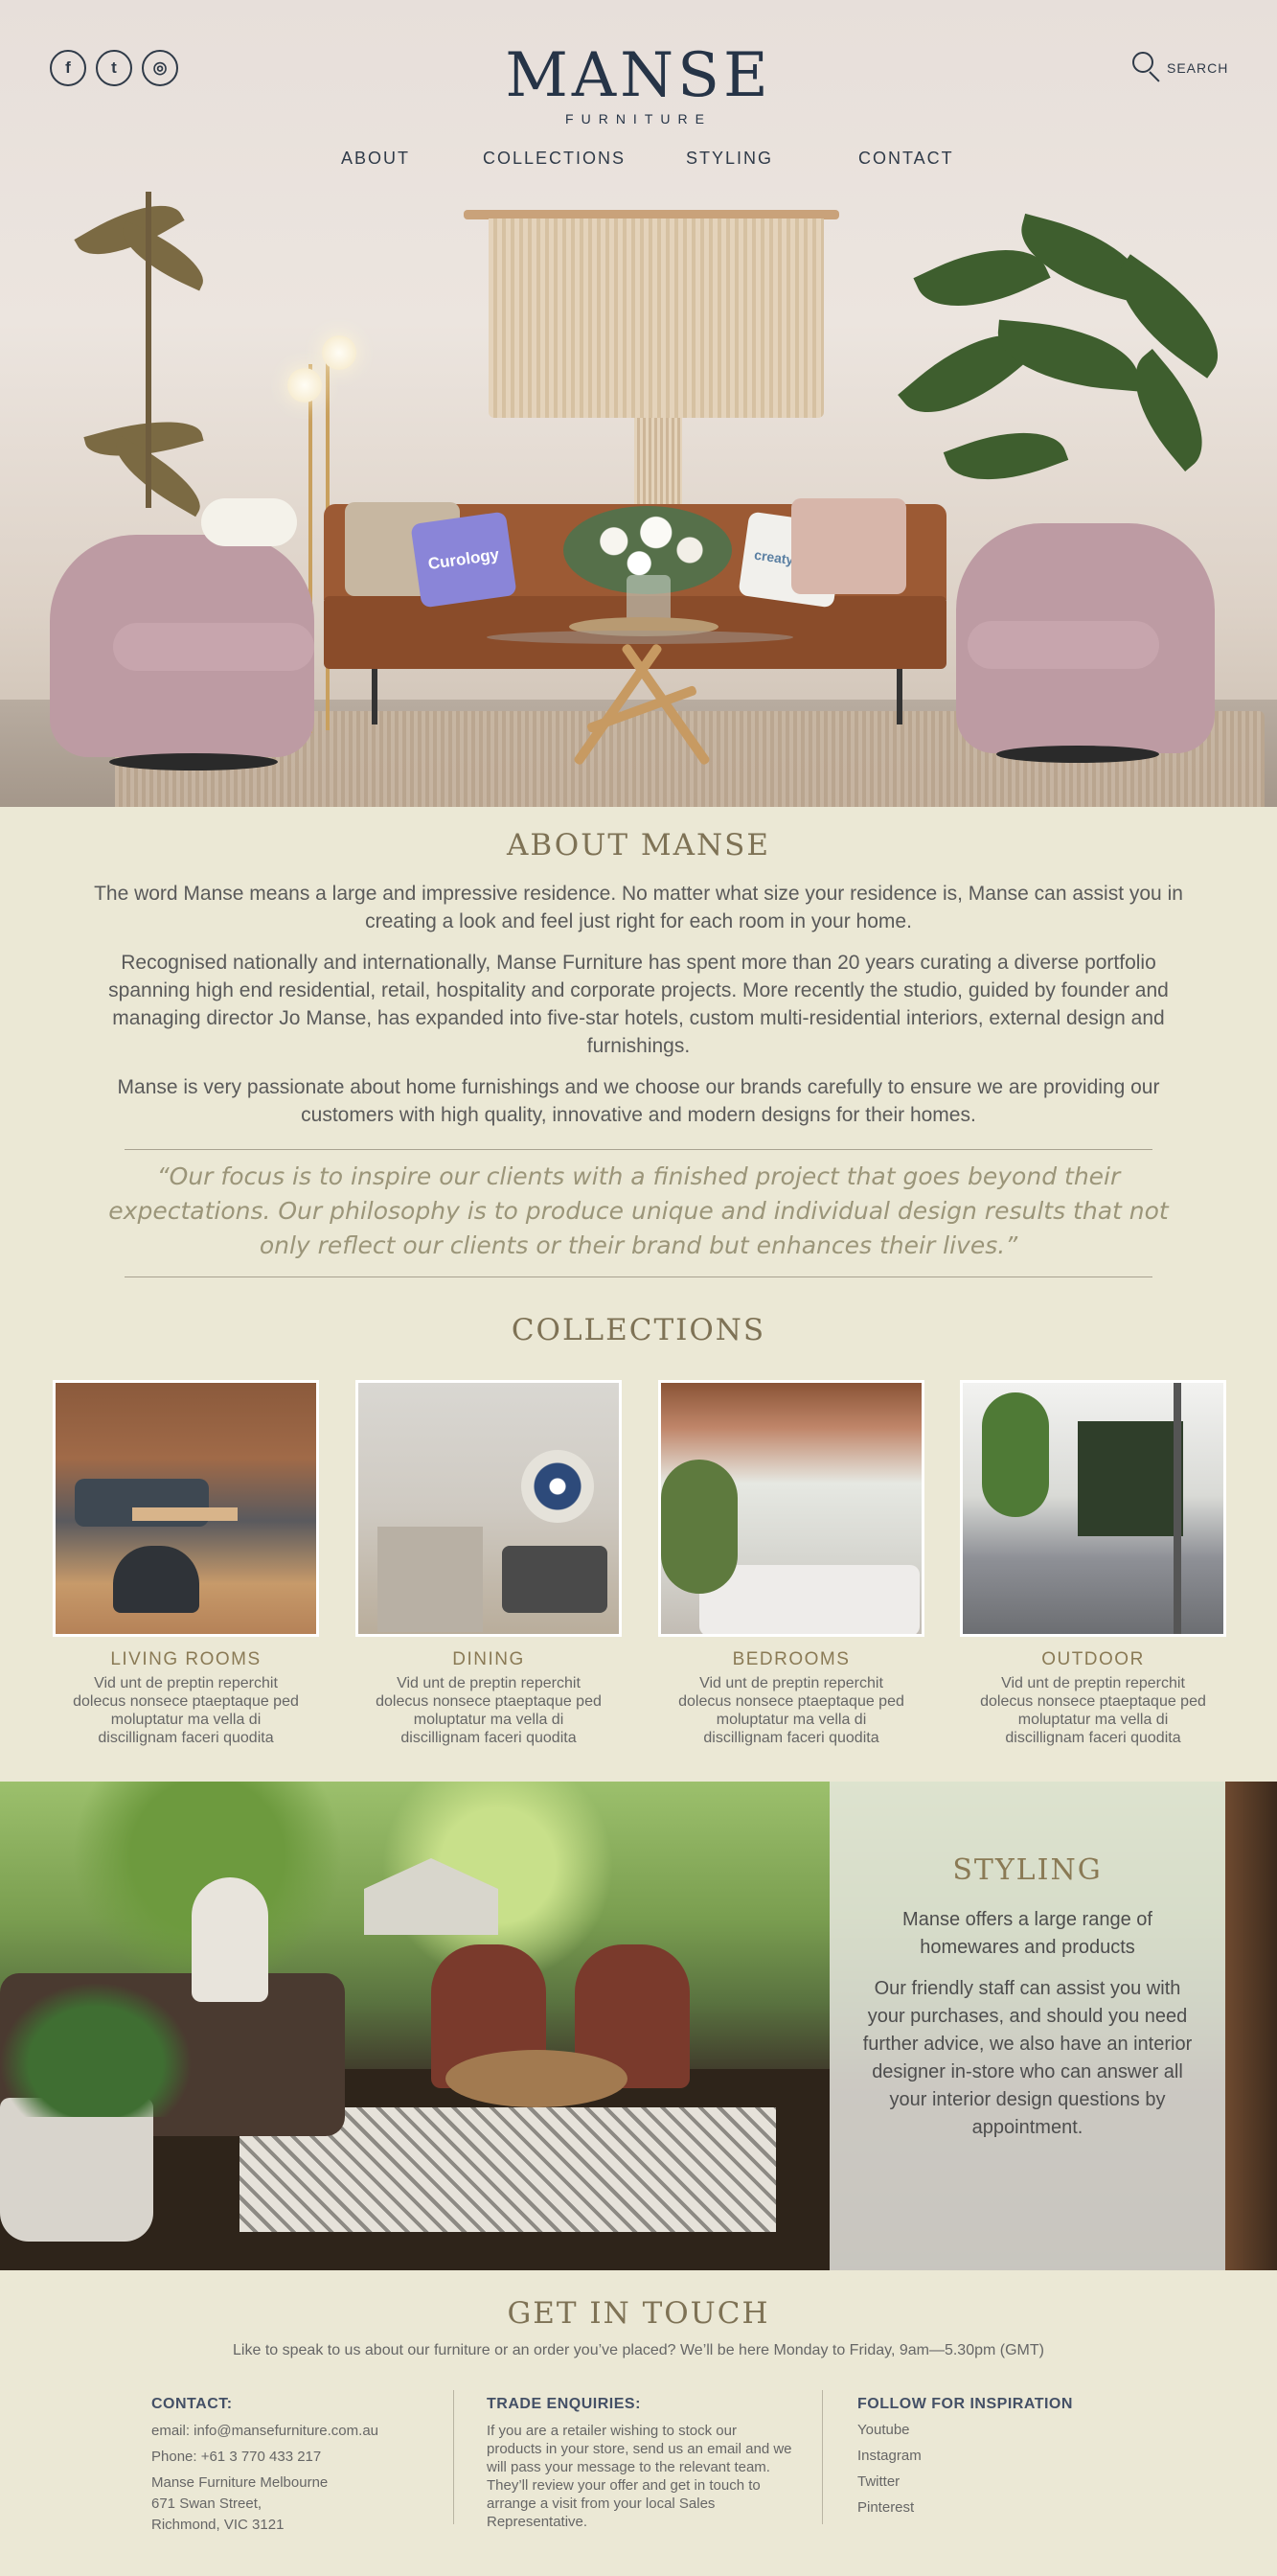 Image resolution: width=1277 pixels, height=2576 pixels. Describe the element at coordinates (554, 1579) in the screenshot. I see `dining-chairs-shape` at that location.